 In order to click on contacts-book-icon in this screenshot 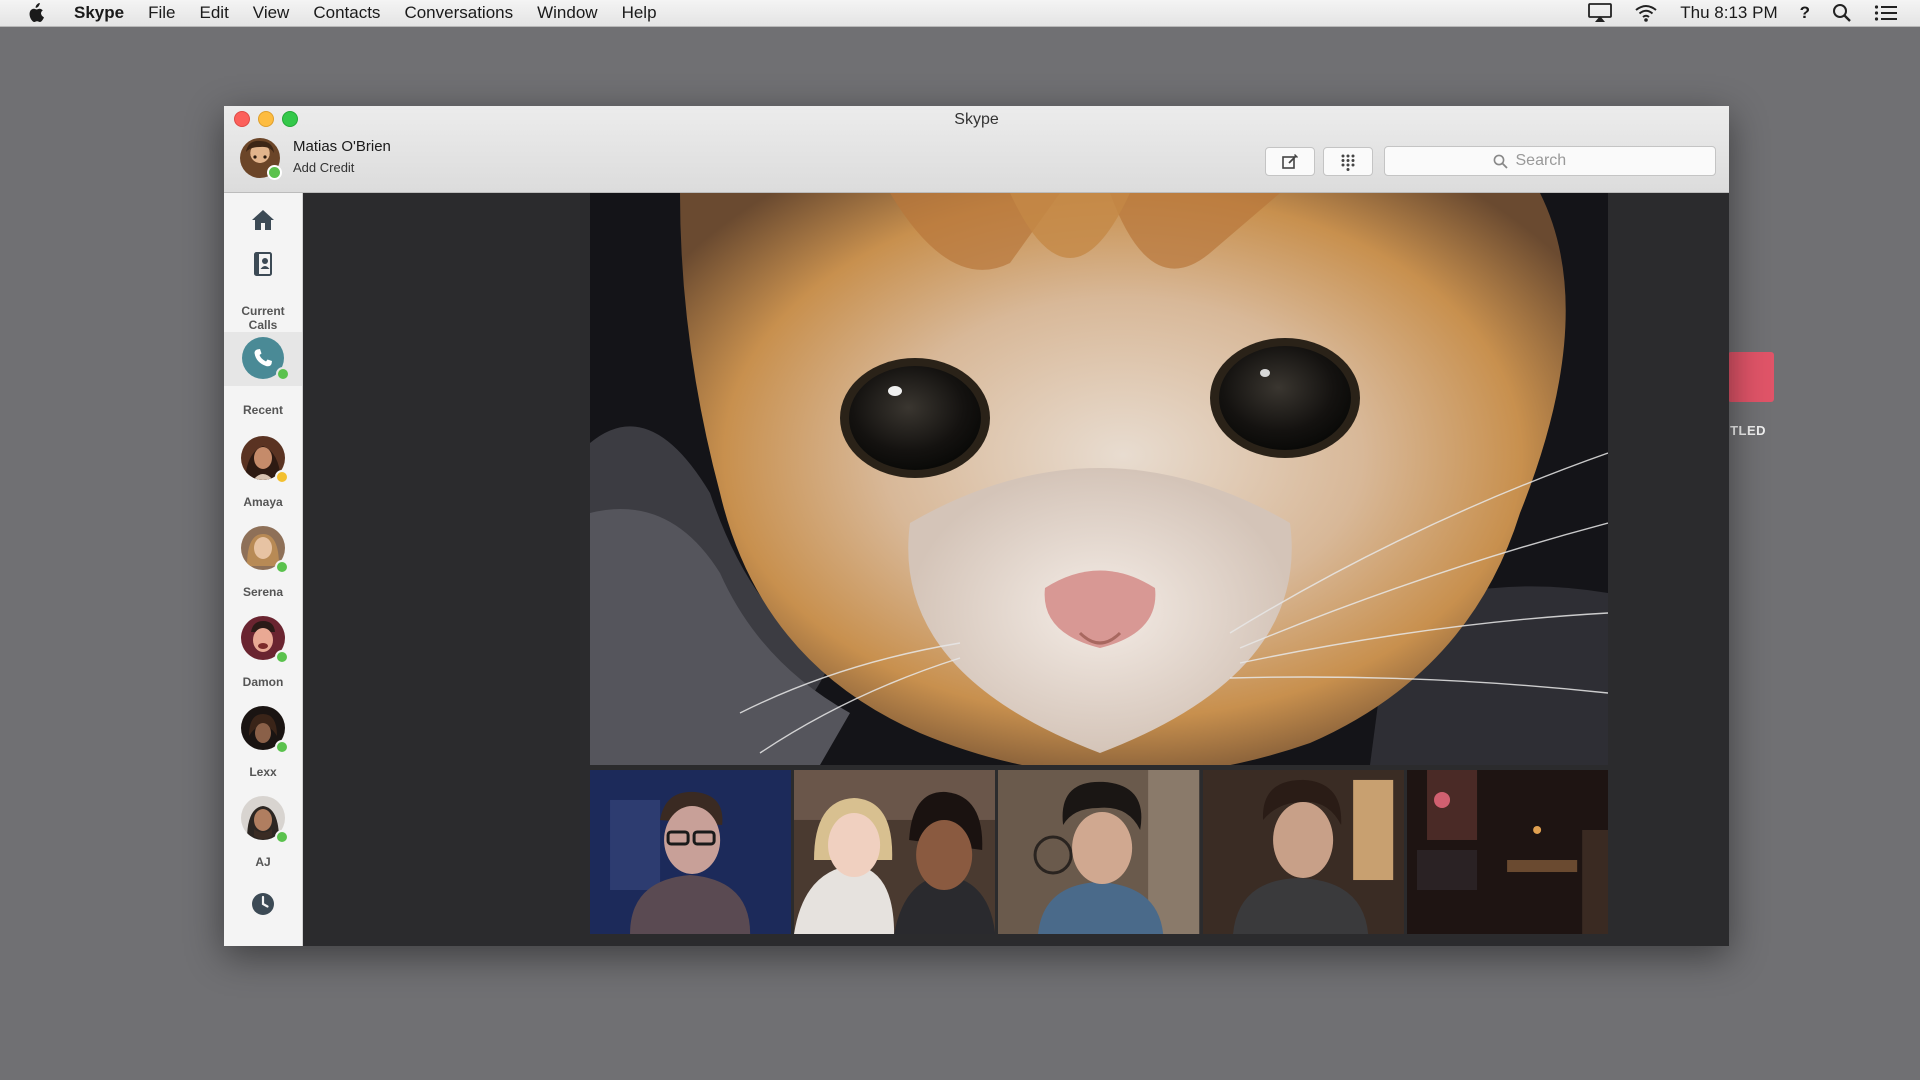, I will do `click(263, 264)`.